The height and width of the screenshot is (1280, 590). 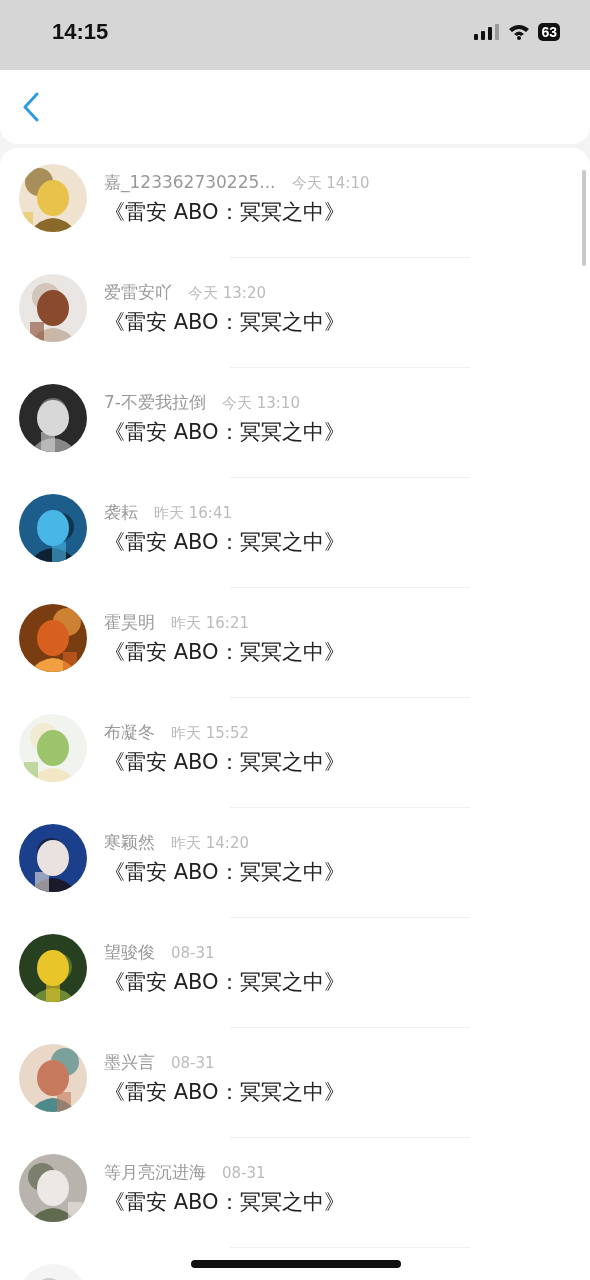 I want to click on message-time: 昨天 16:41, so click(x=193, y=513).